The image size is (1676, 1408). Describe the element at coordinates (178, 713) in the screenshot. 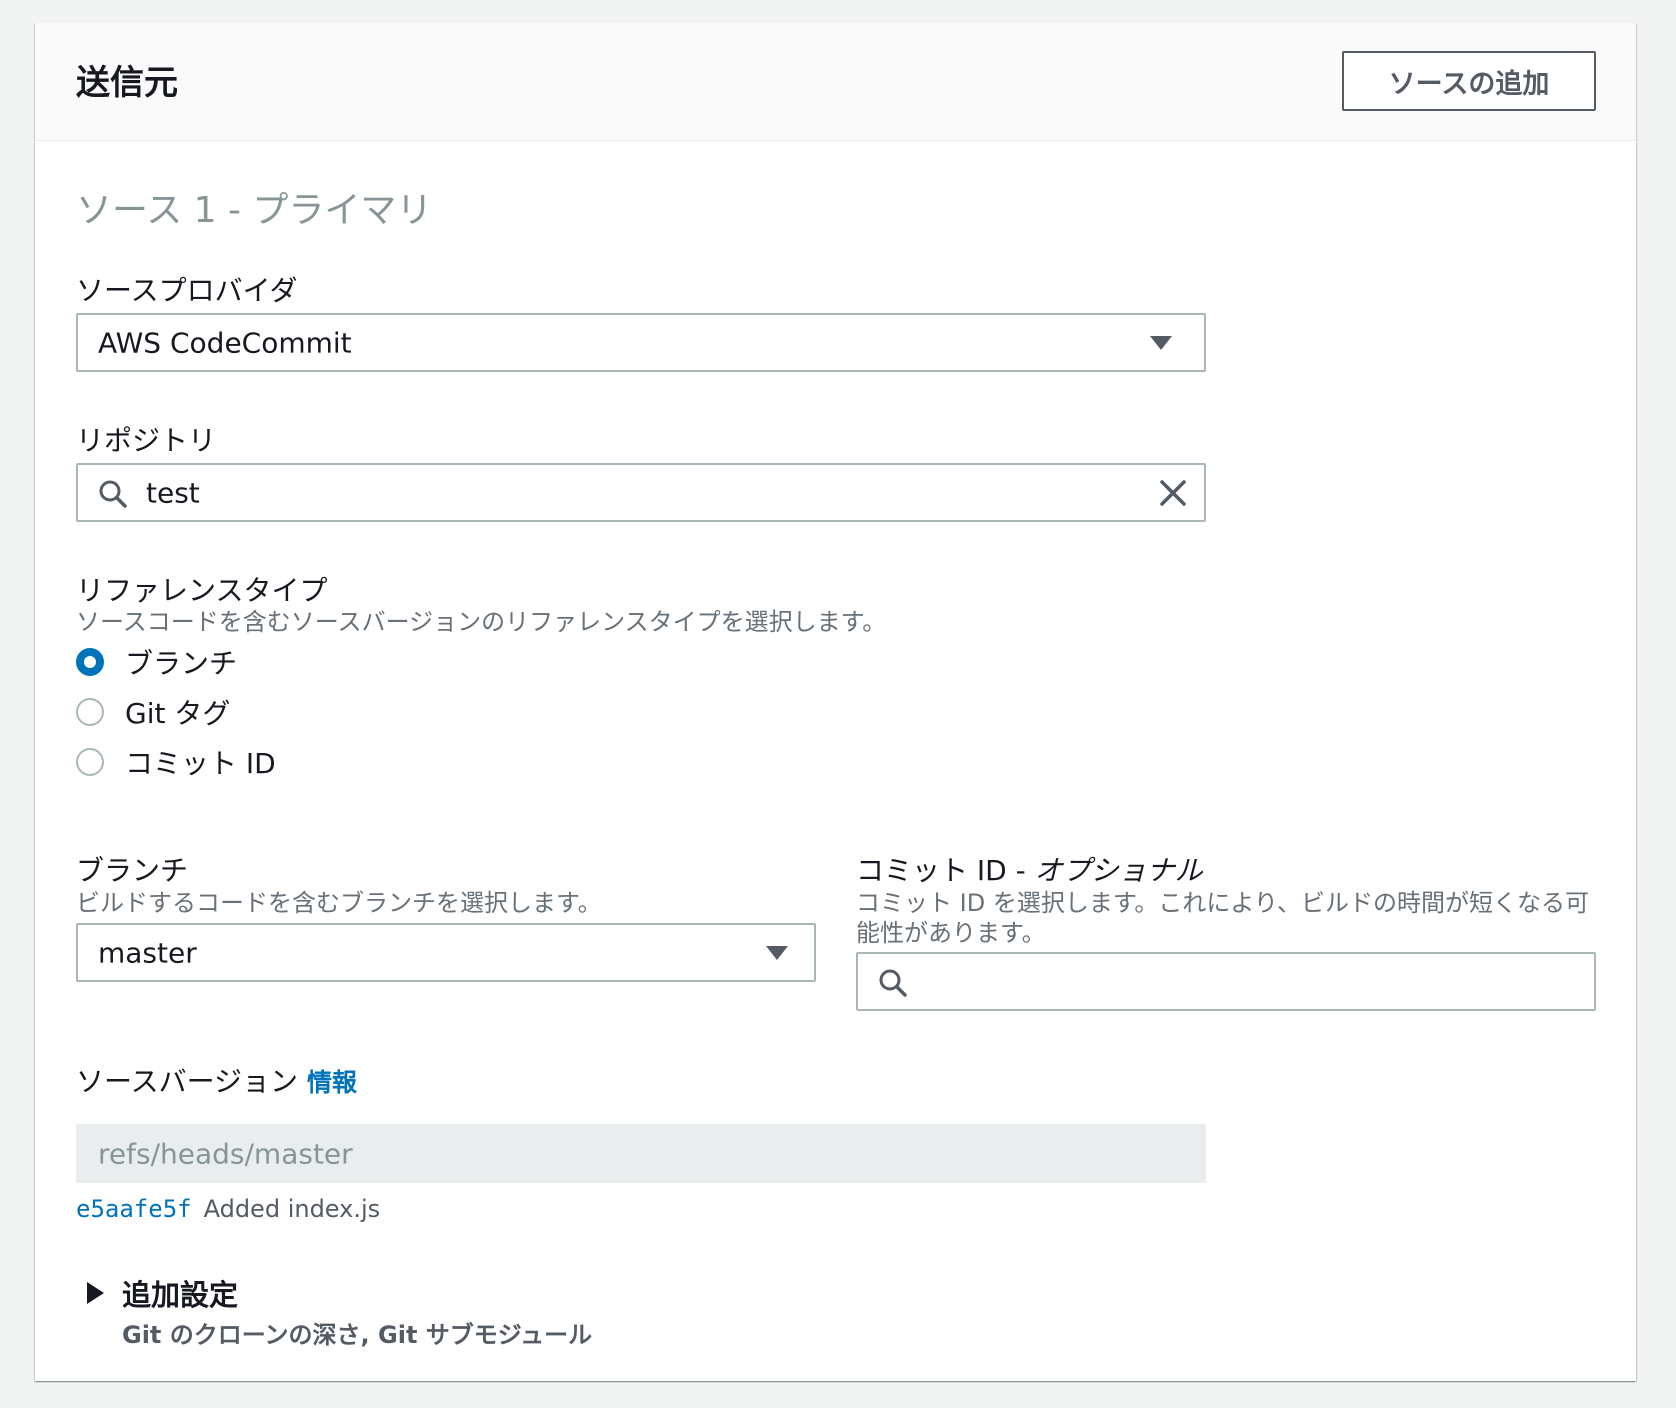

I see `radio-git-tag-label: Git タグ` at that location.